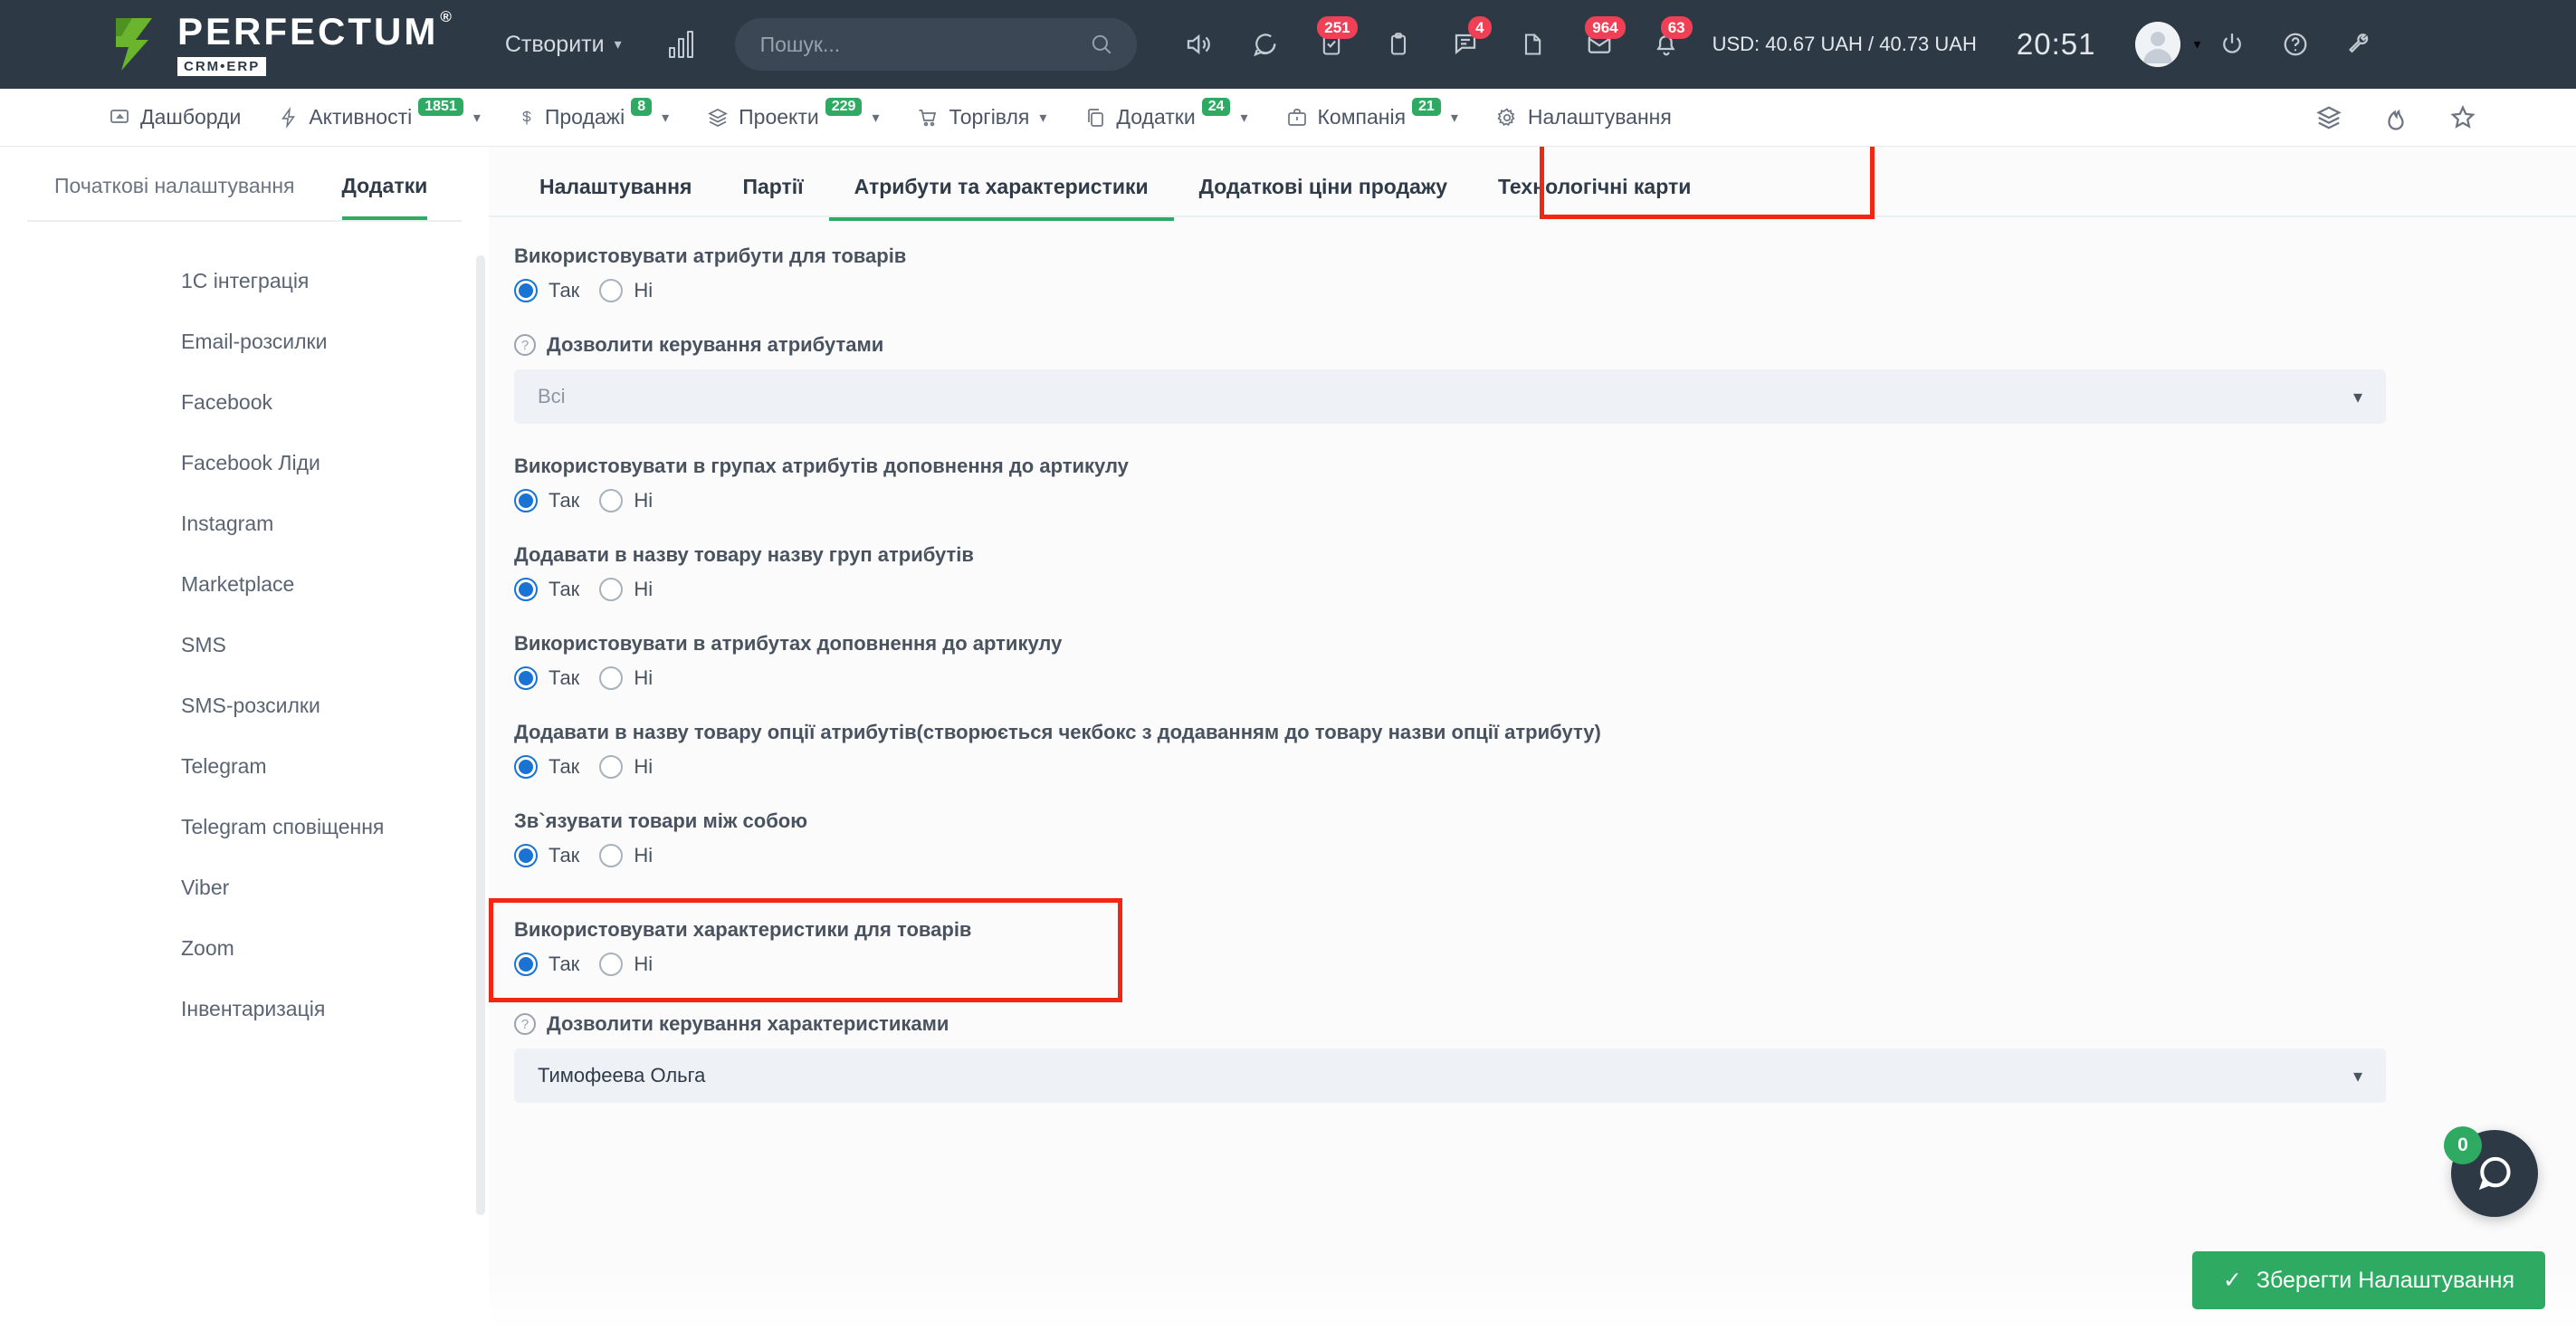 This screenshot has height=1331, width=2576. What do you see at coordinates (1197, 44) in the screenshot?
I see `speaker-icon` at bounding box center [1197, 44].